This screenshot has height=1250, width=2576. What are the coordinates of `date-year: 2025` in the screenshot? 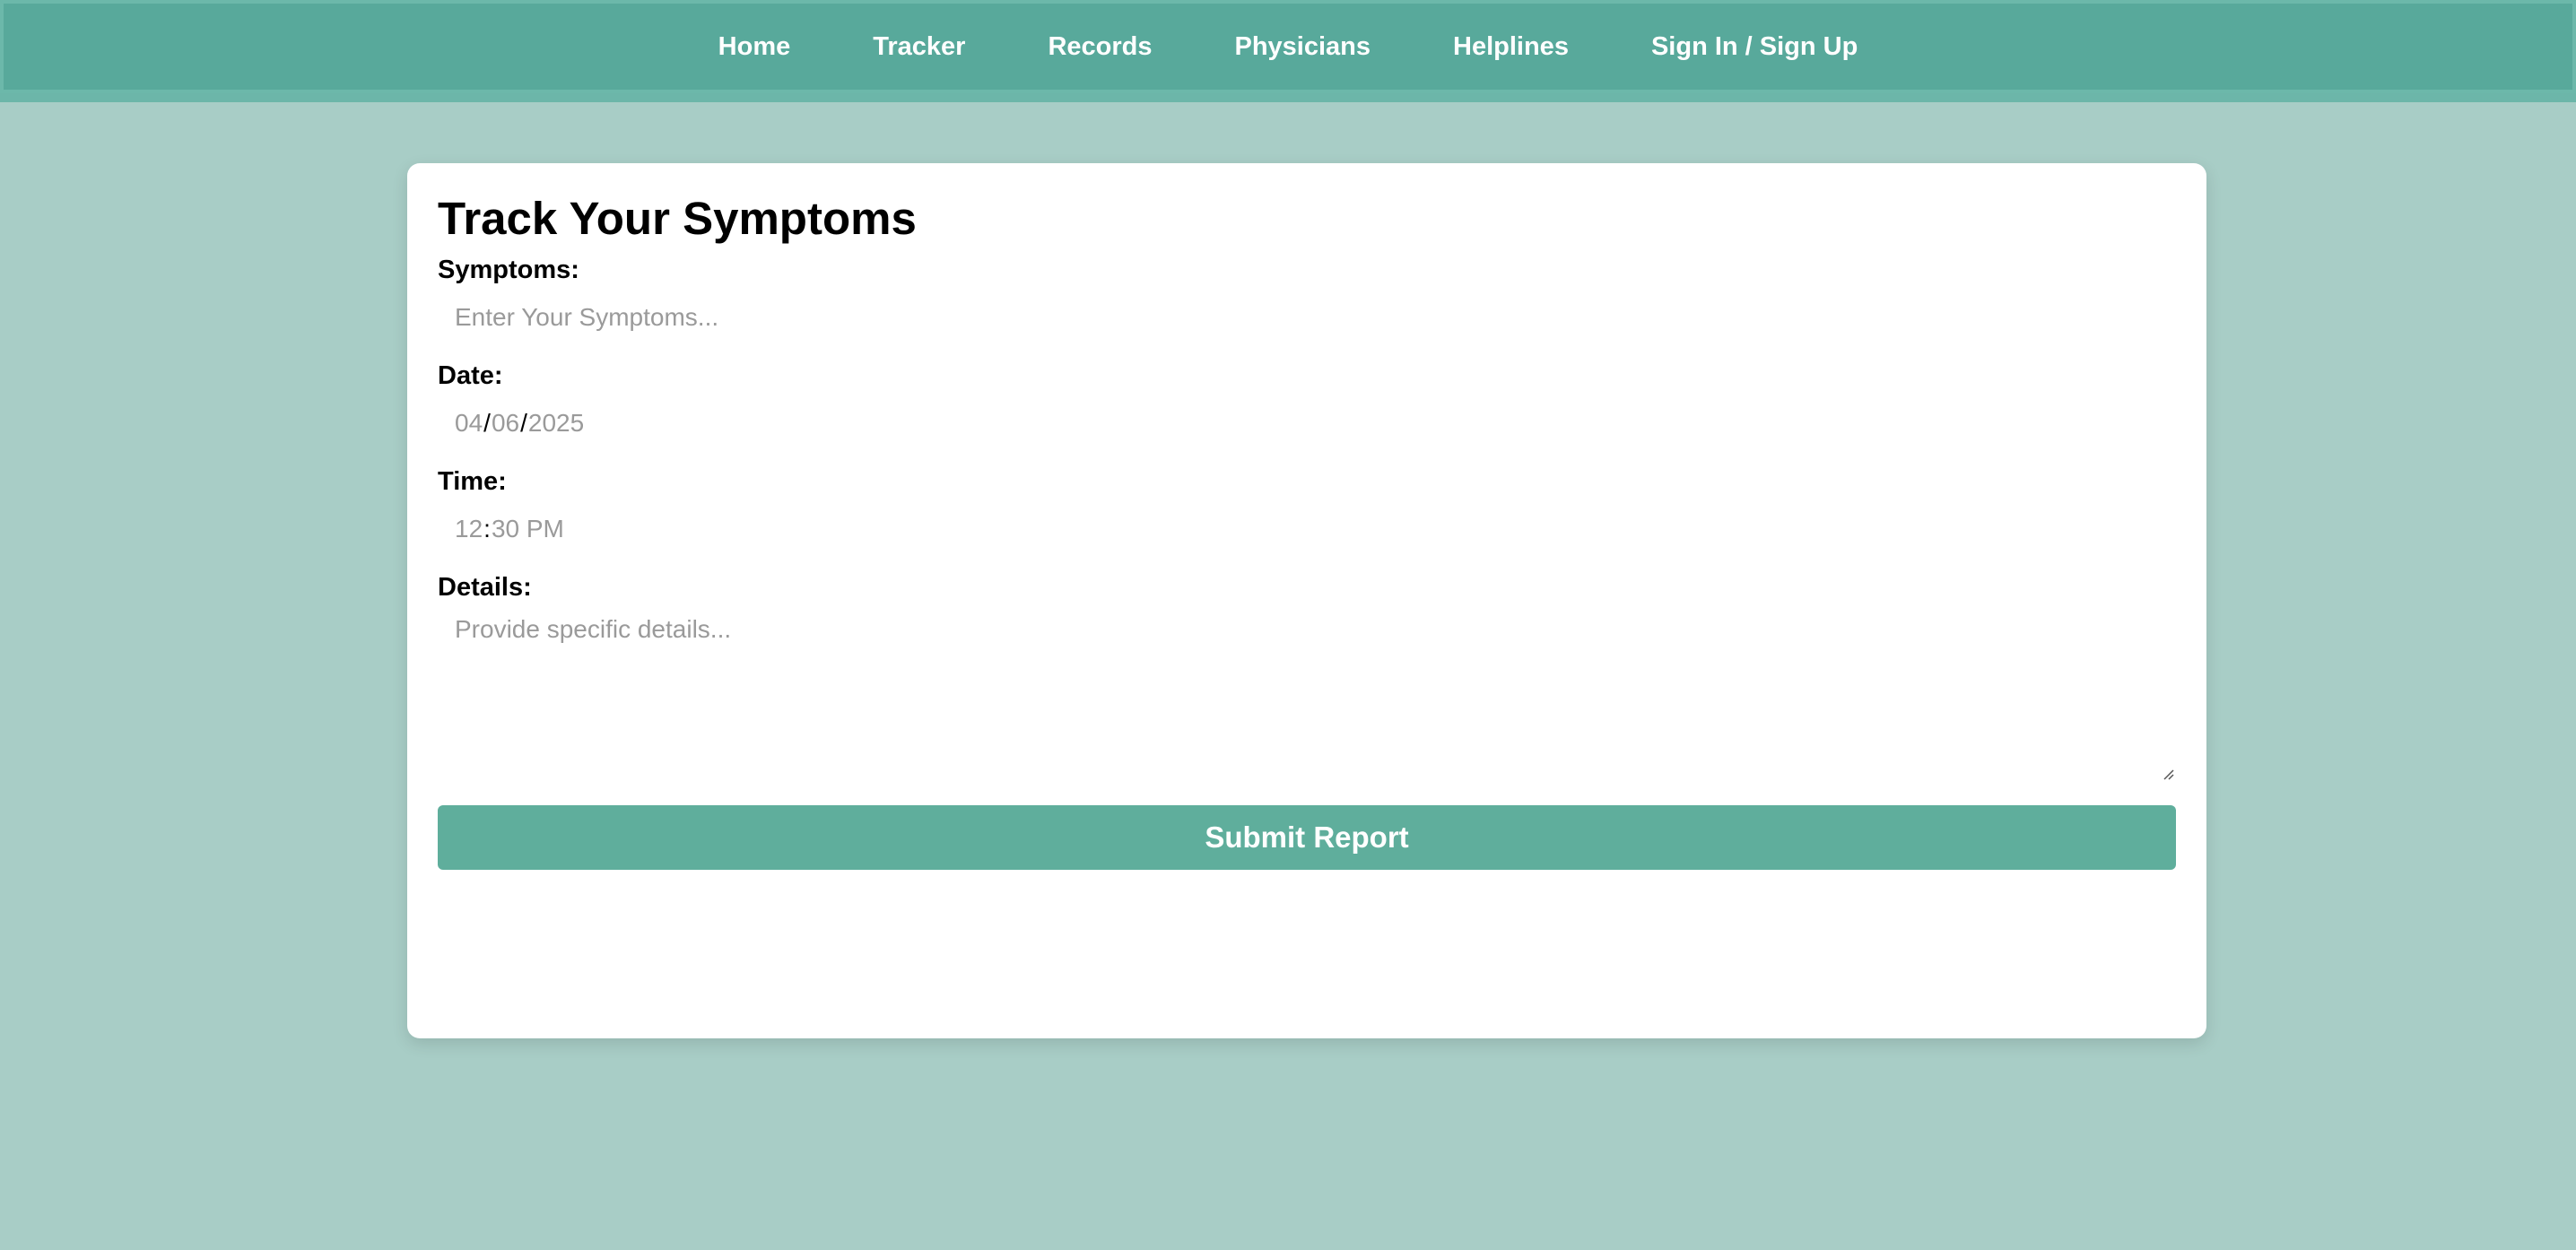 It's located at (556, 423).